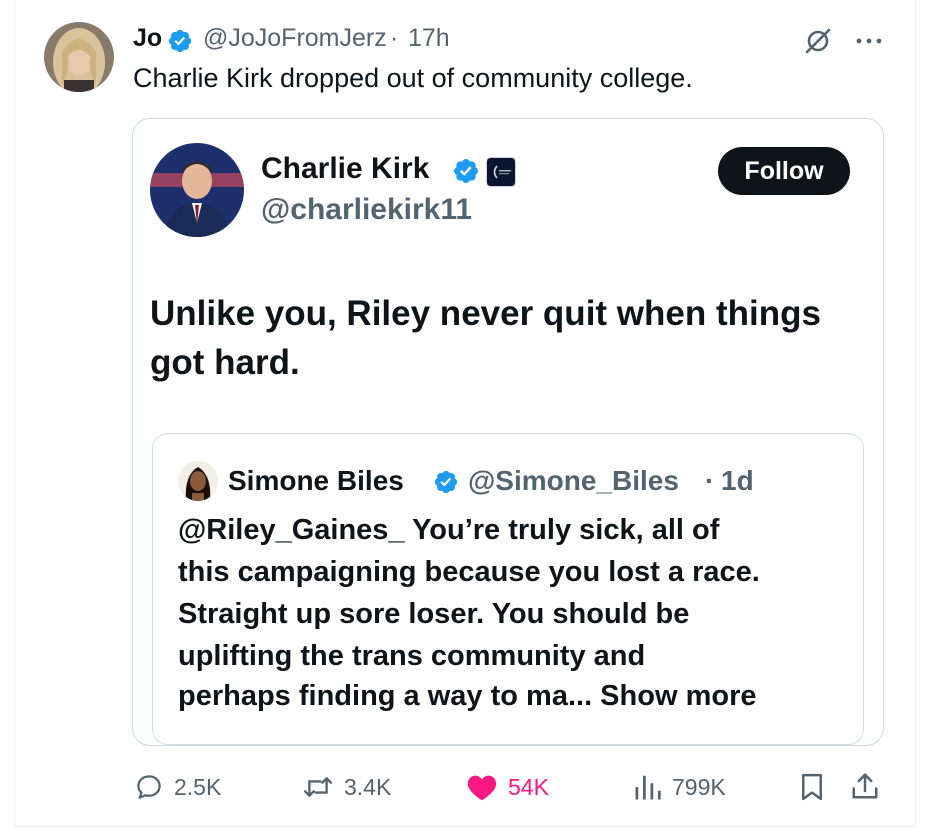  I want to click on nested-text-line: @Riley_Gaines_ You’re truly sick, all of, so click(449, 530).